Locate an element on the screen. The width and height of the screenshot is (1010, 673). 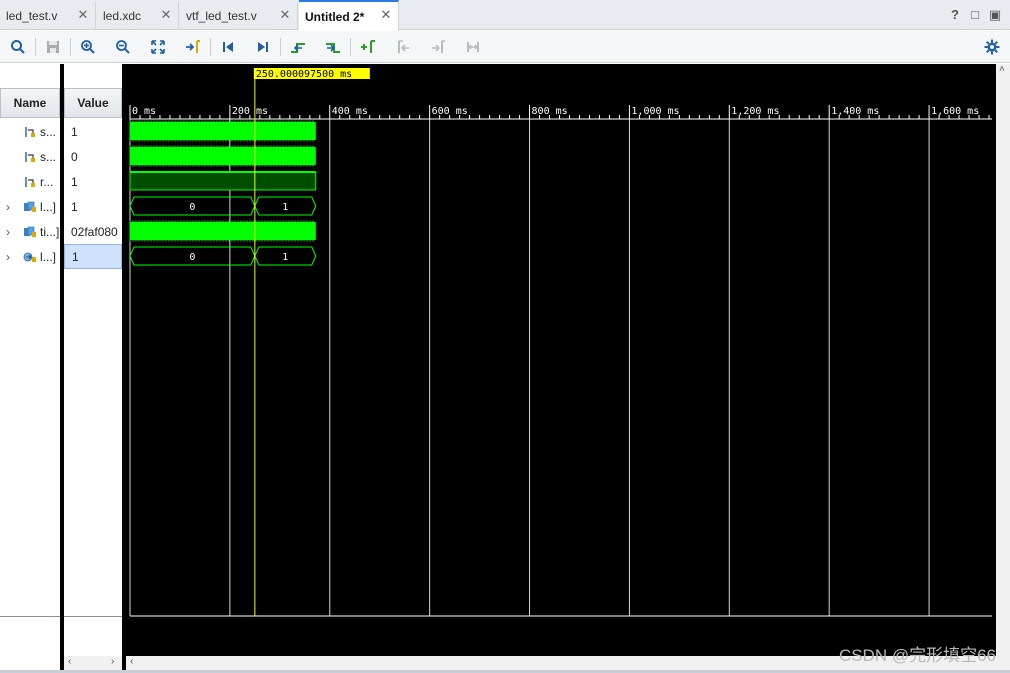
next-marker-icon is located at coordinates (438, 47).